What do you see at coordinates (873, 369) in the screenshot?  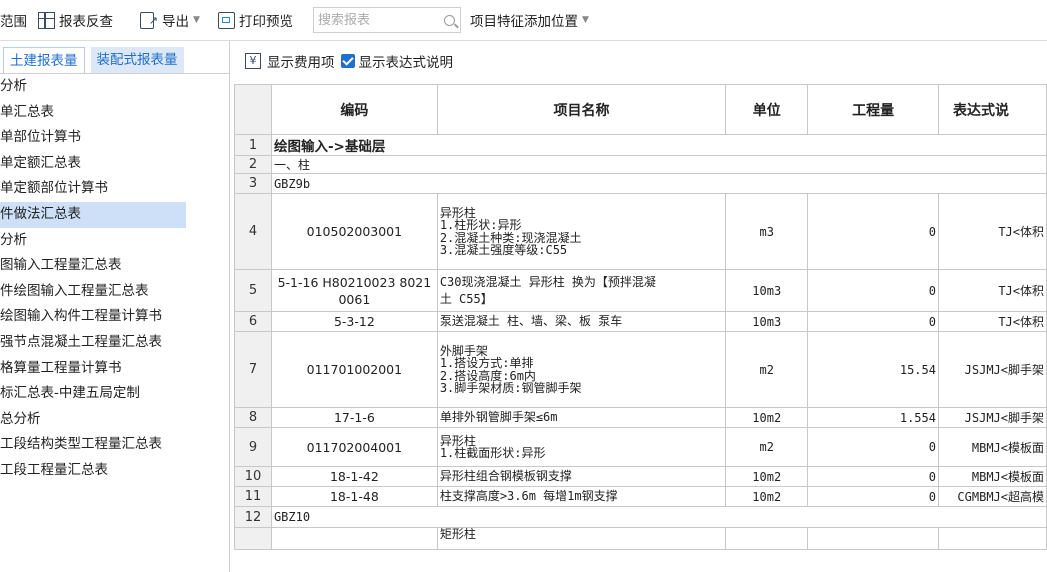 I see `quantity-cell: 15.54` at bounding box center [873, 369].